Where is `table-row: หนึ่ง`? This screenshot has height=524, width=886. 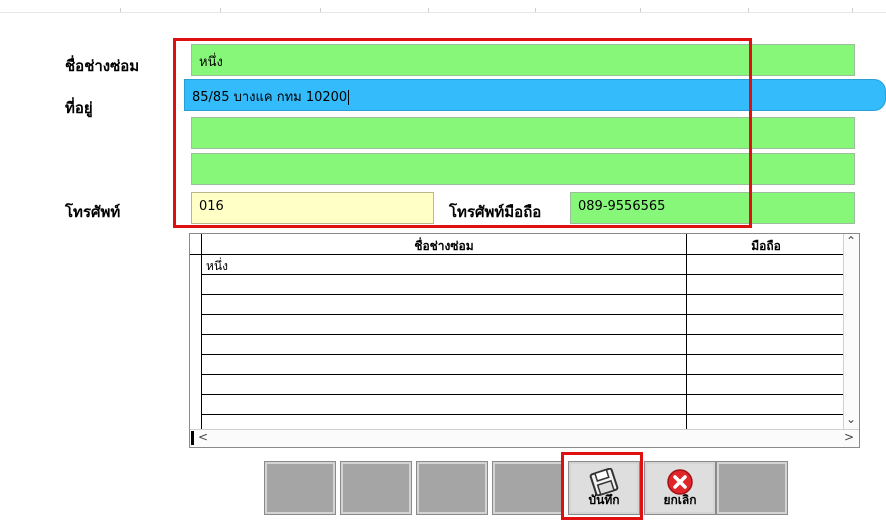 table-row: หนึ่ง is located at coordinates (523, 265).